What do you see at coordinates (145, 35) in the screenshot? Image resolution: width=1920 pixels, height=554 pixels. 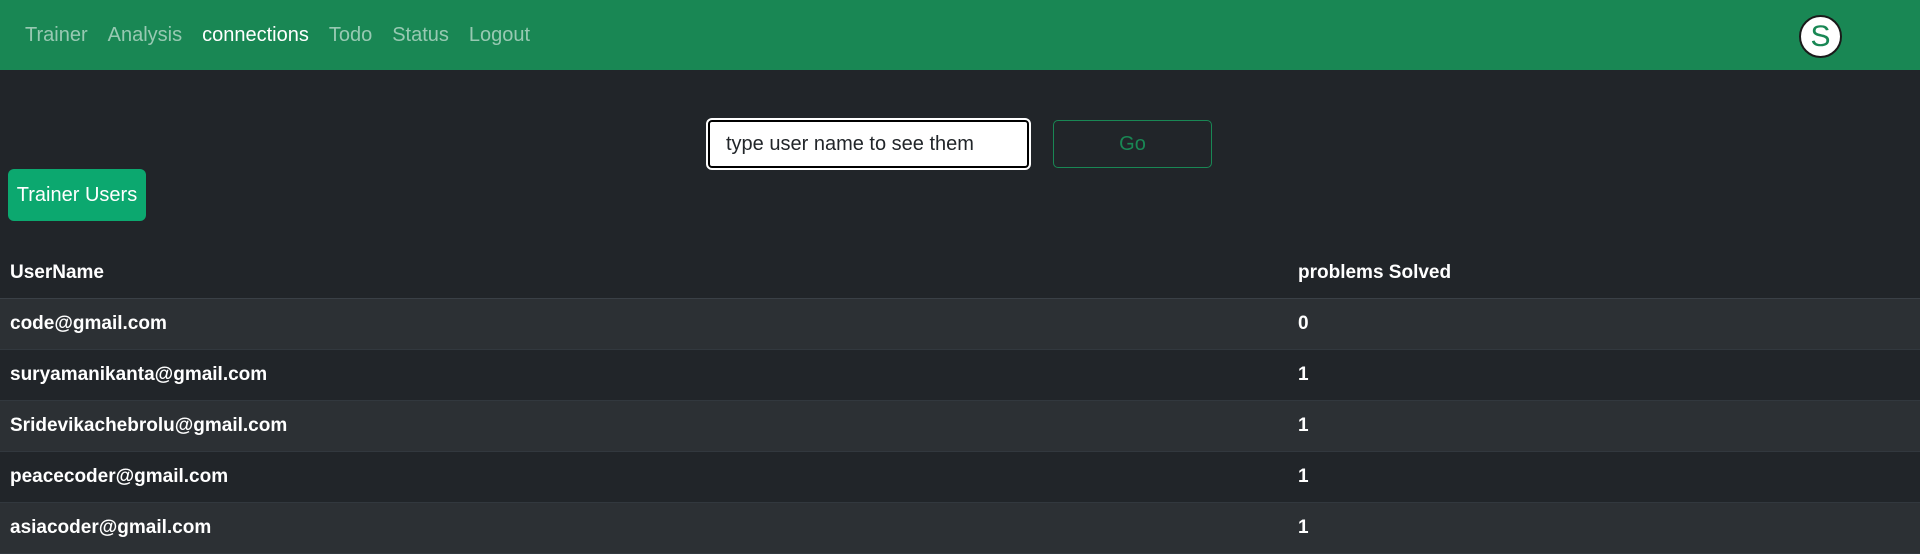 I see `nav-link-analysis: Analysis` at bounding box center [145, 35].